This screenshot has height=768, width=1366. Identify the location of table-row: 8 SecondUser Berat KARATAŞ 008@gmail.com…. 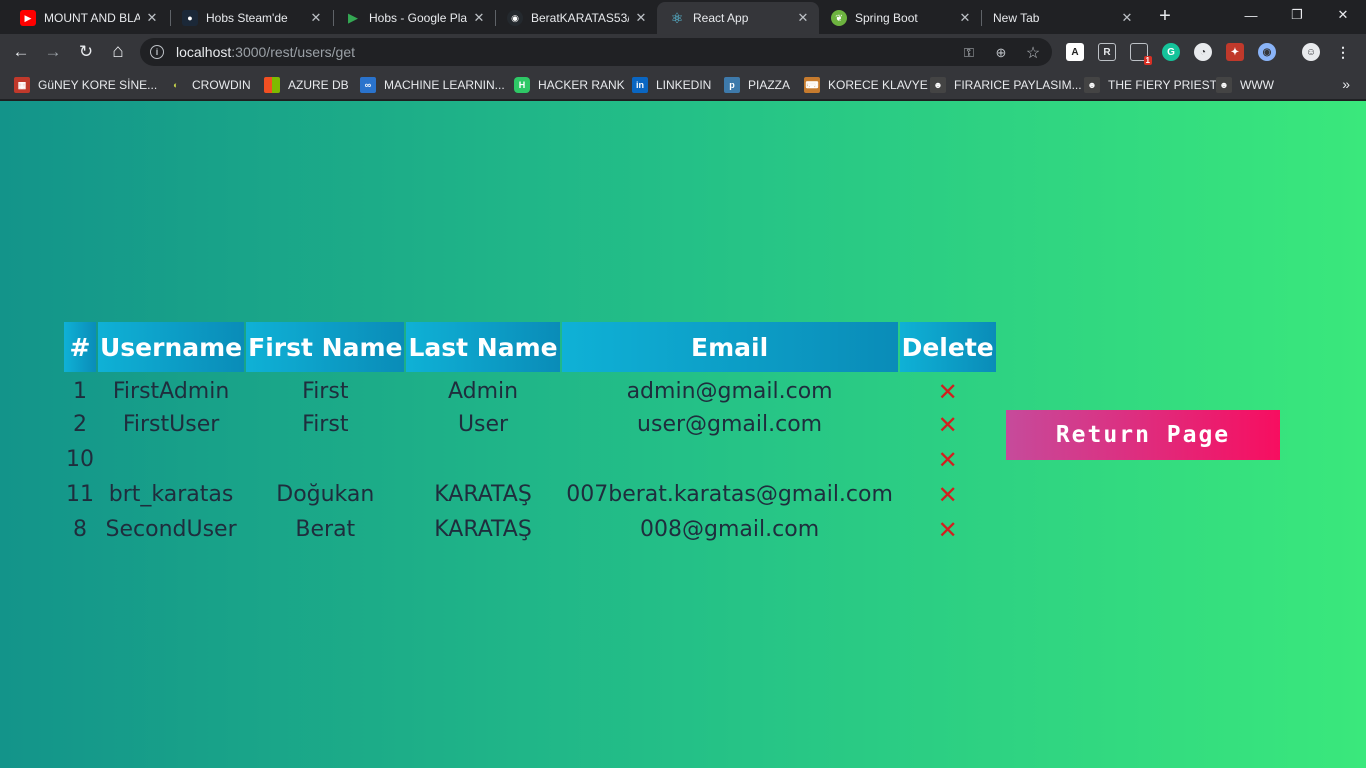
(530, 529).